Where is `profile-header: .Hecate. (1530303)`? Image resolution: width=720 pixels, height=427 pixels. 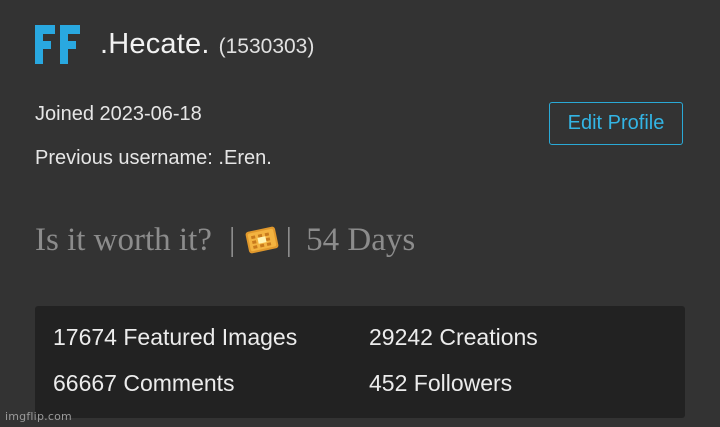 profile-header: .Hecate. (1530303) is located at coordinates (174, 44).